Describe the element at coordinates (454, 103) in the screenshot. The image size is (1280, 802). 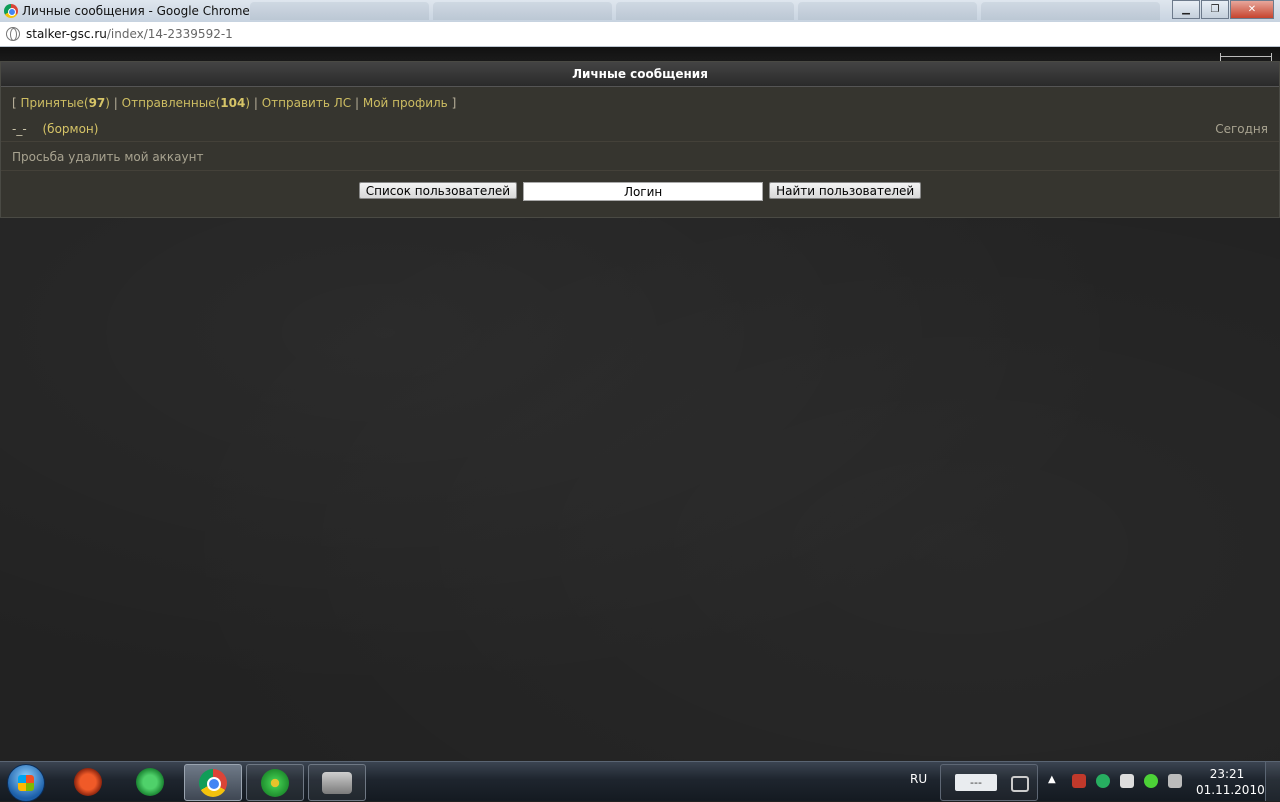
I see `nav-bracket: ]` at that location.